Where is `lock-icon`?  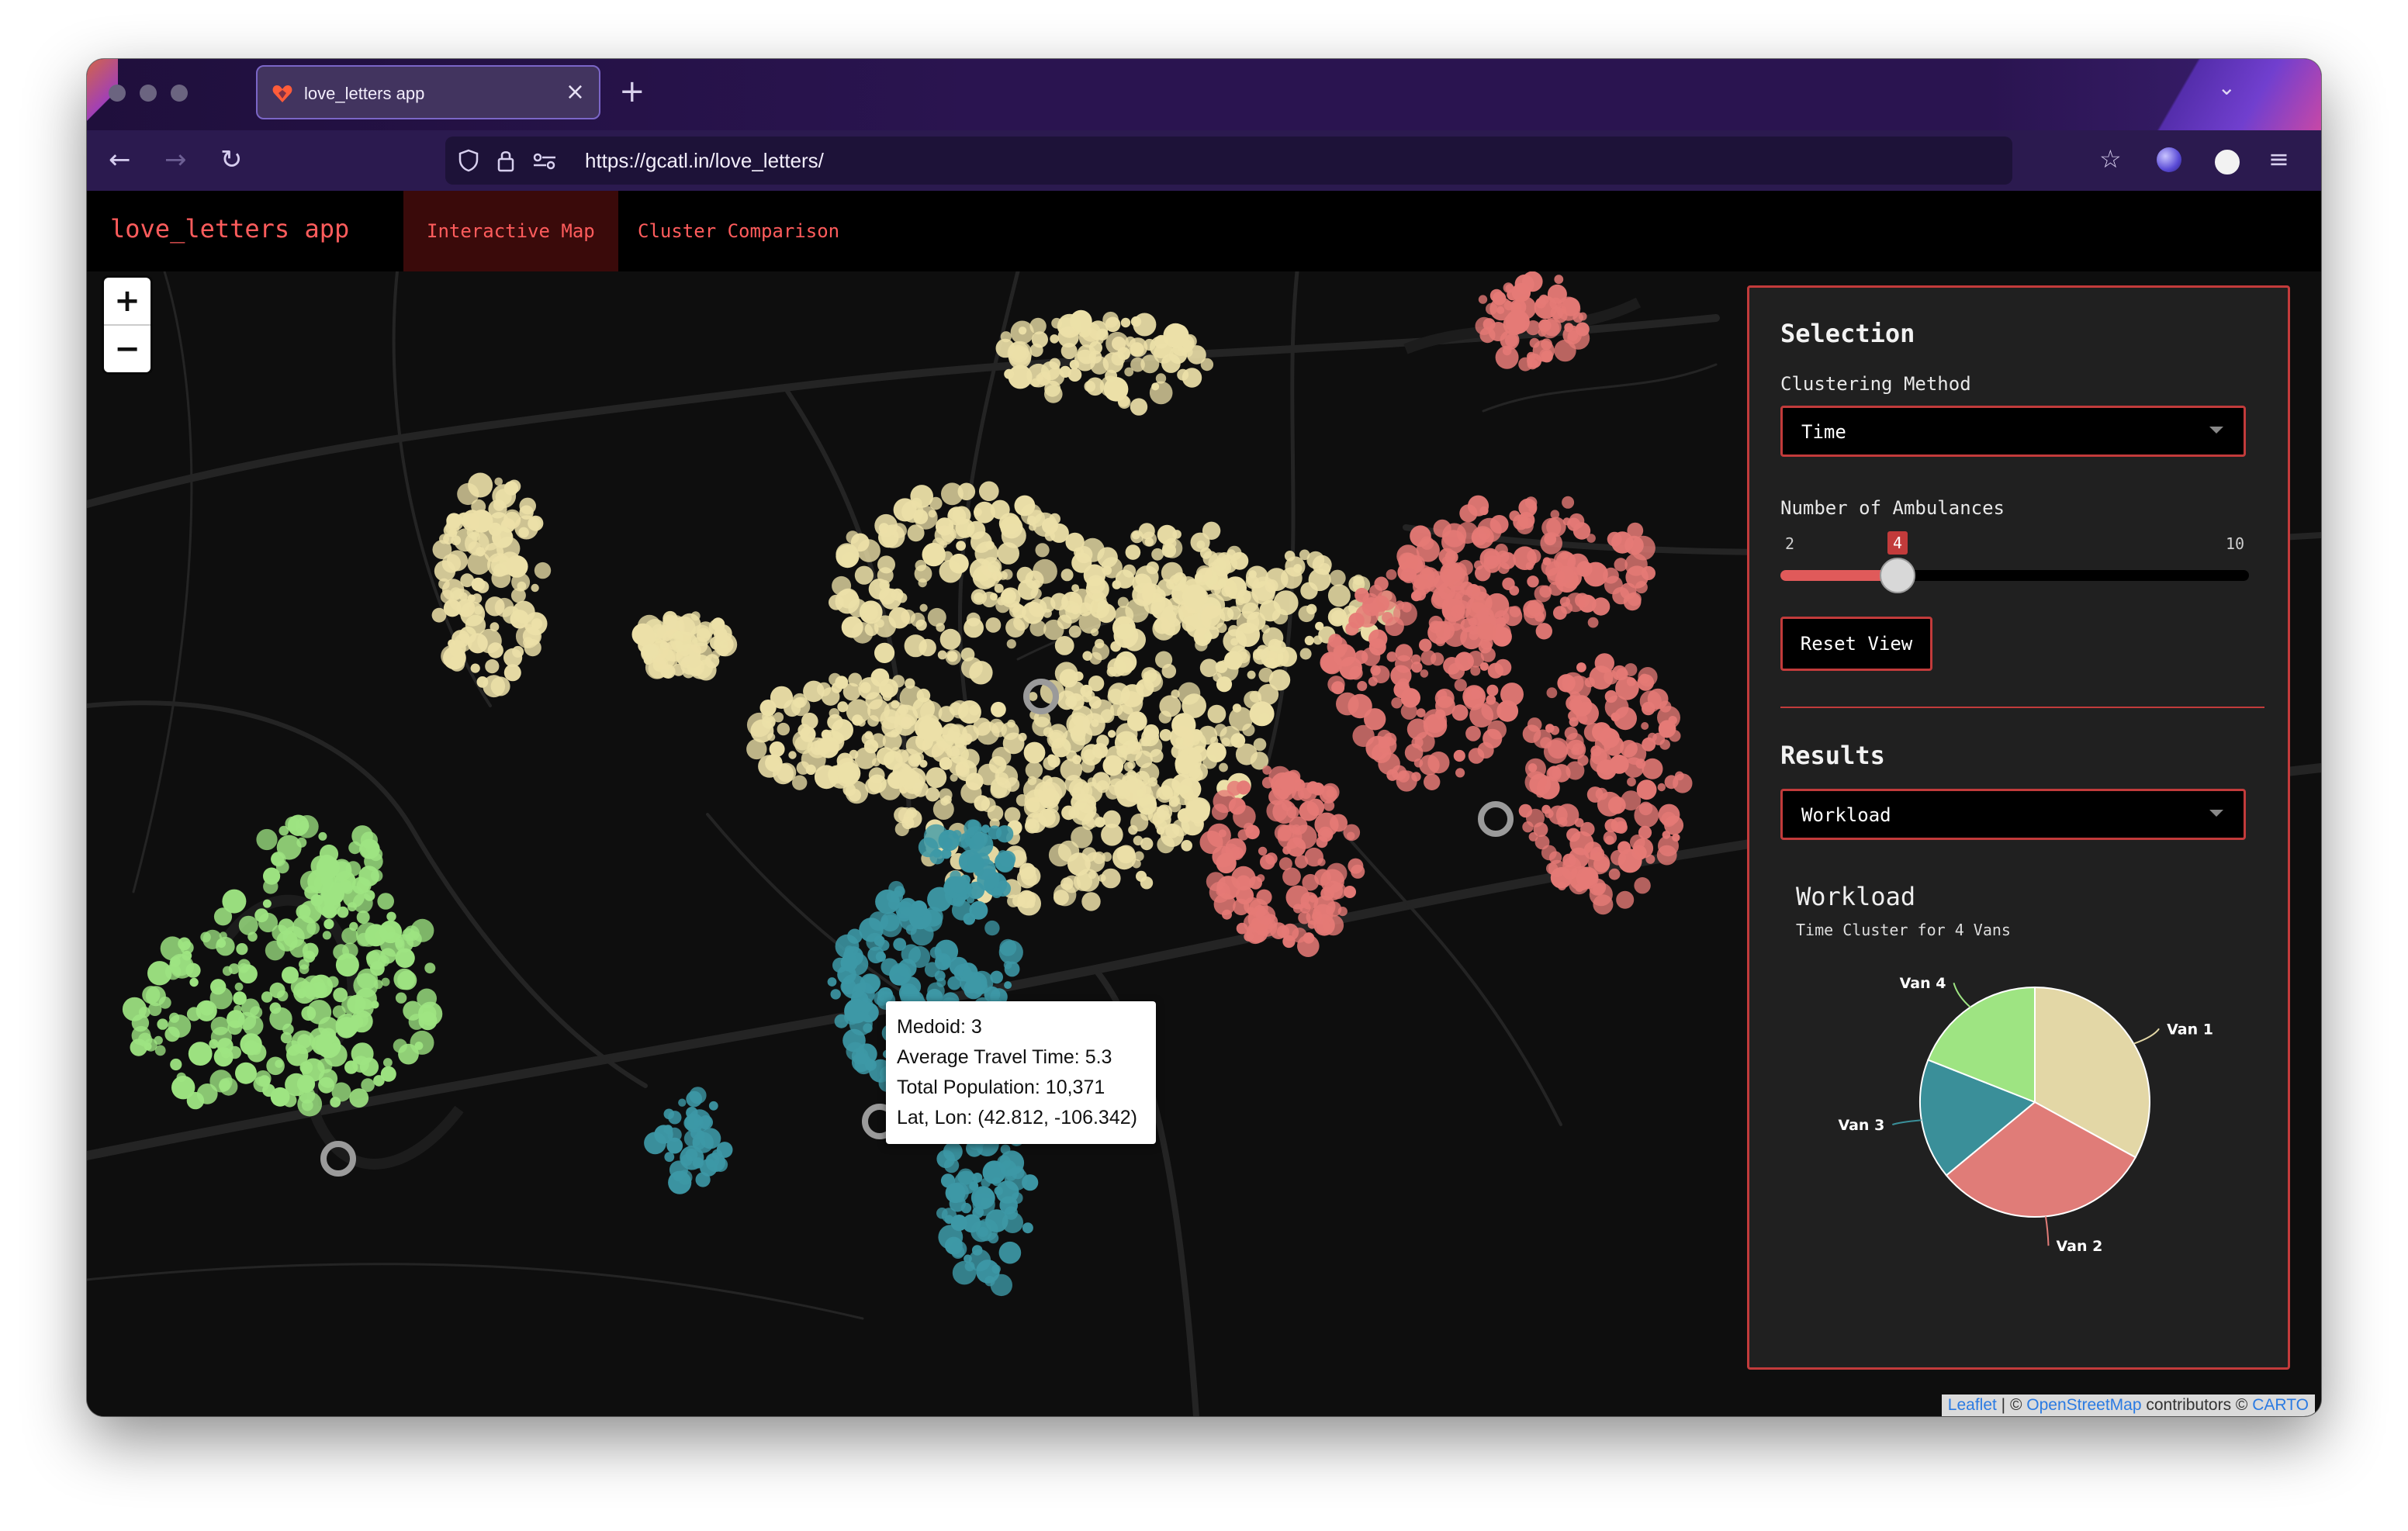 lock-icon is located at coordinates (505, 160).